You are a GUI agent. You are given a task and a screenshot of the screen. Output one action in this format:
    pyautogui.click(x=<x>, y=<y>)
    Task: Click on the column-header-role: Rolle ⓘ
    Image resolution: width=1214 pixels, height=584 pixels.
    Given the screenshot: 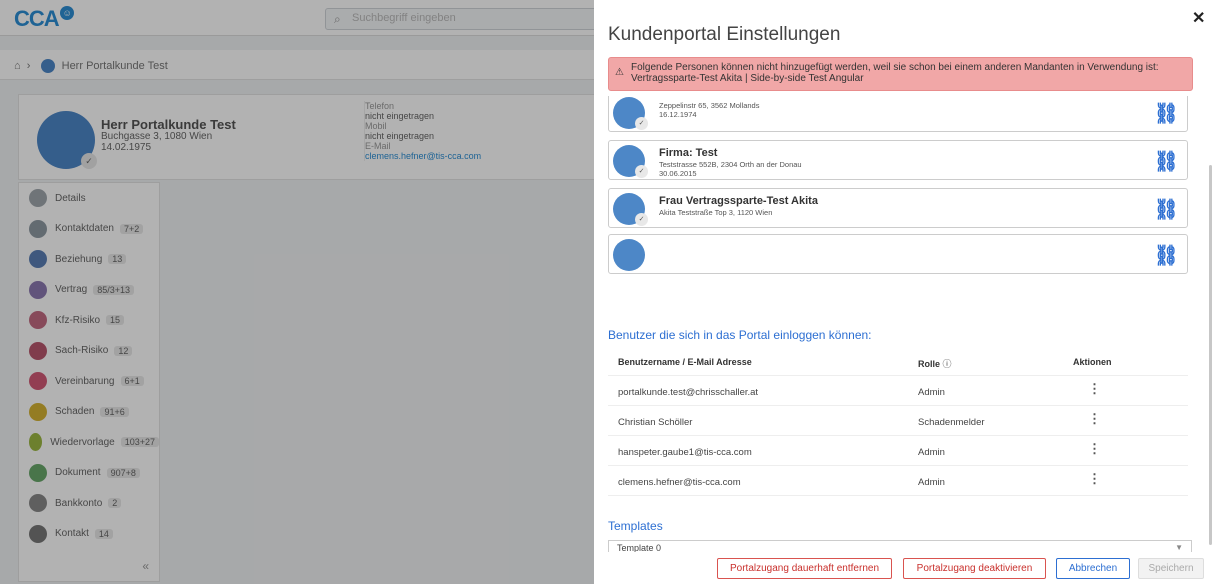 What is the action you would take?
    pyautogui.click(x=935, y=363)
    